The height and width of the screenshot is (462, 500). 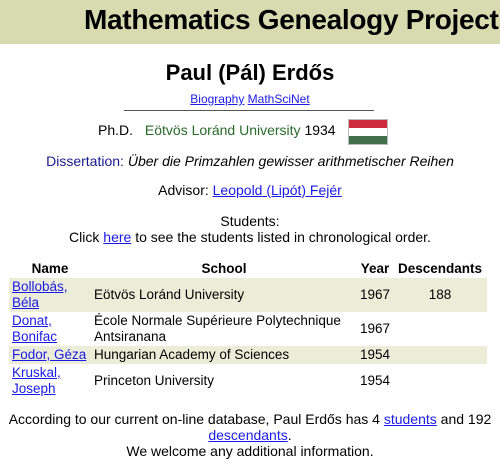 I want to click on advisor-link: Leopold (Lipót) Fejér, so click(x=277, y=190).